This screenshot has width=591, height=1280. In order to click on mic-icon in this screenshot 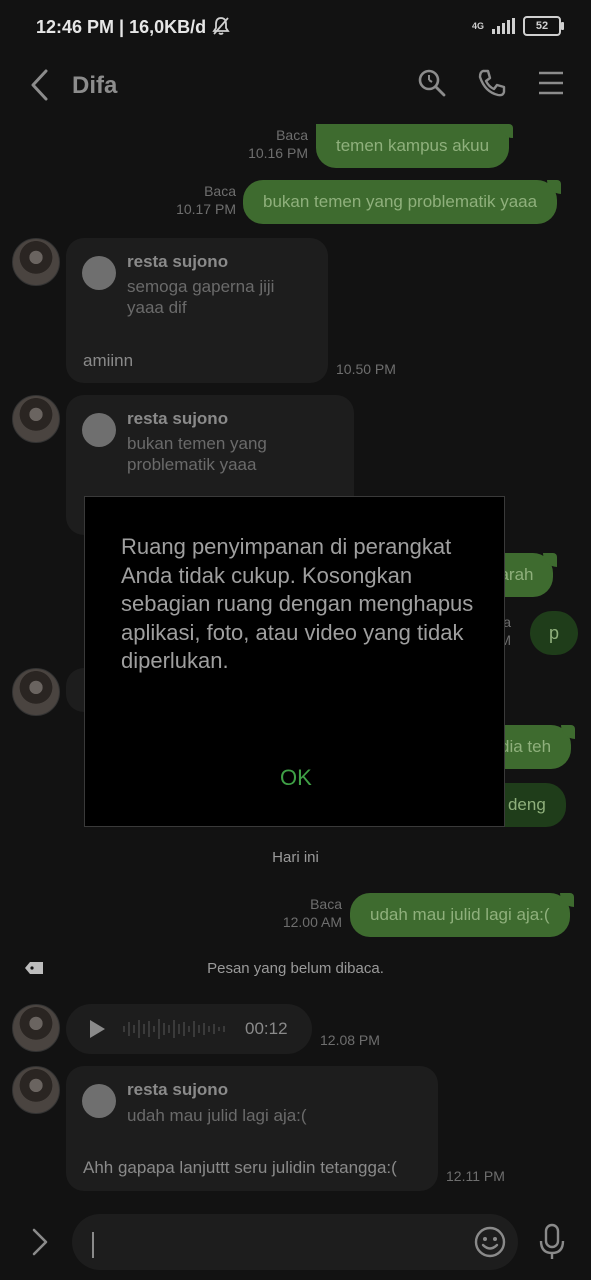, I will do `click(552, 1242)`.